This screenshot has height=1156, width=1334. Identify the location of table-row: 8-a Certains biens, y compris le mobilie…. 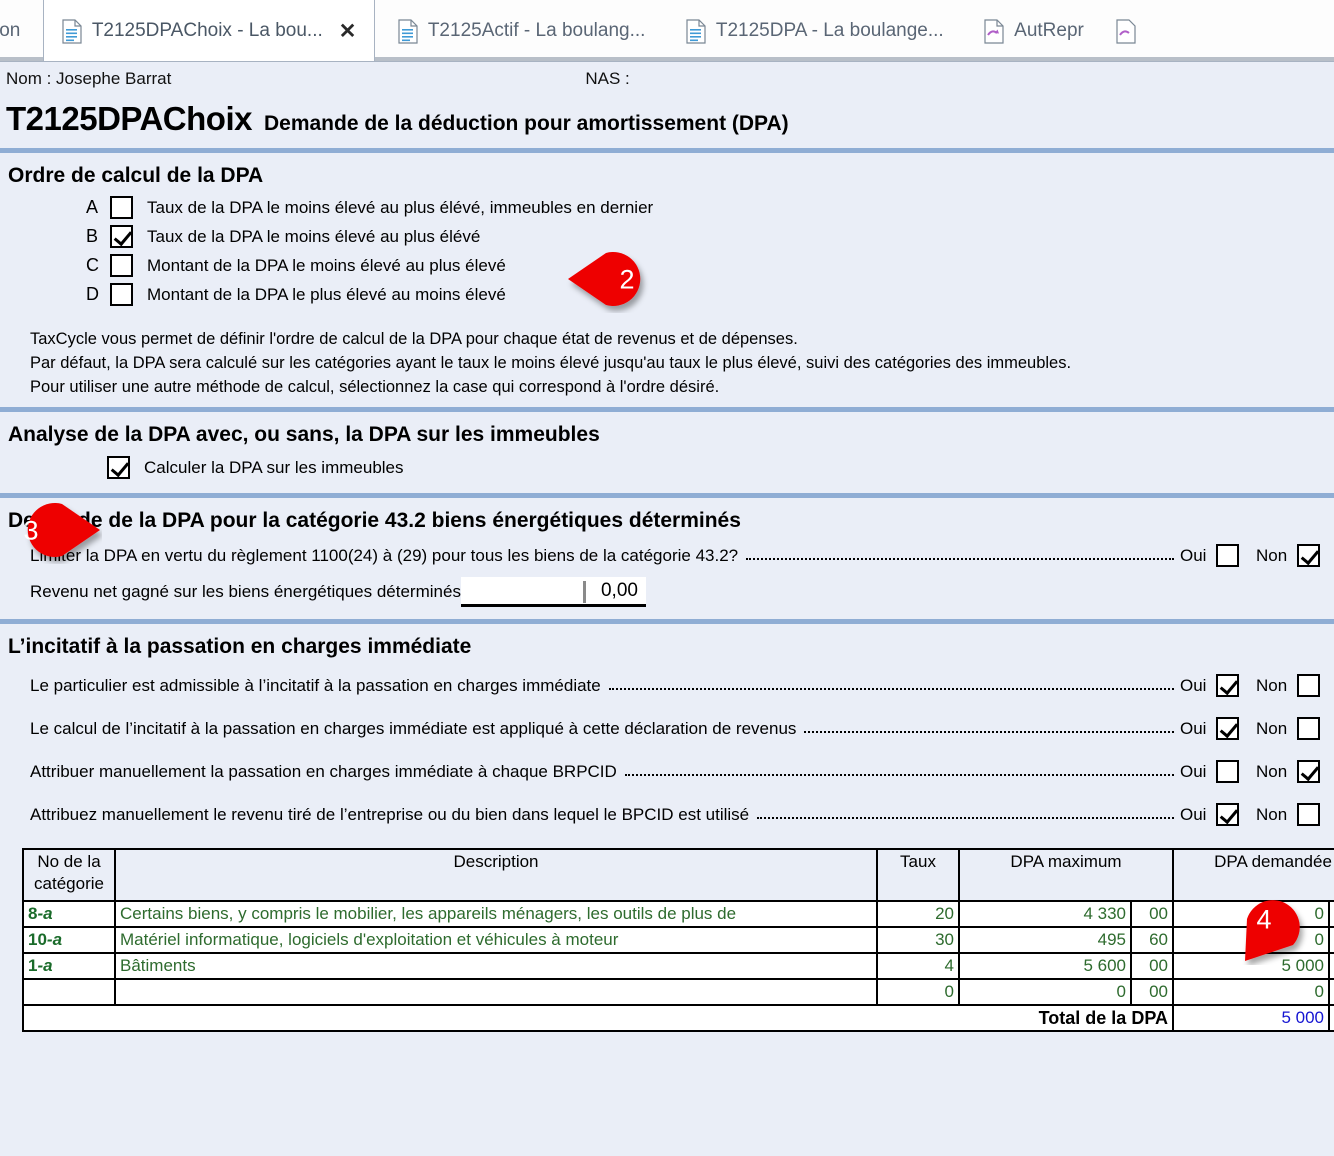
(678, 914).